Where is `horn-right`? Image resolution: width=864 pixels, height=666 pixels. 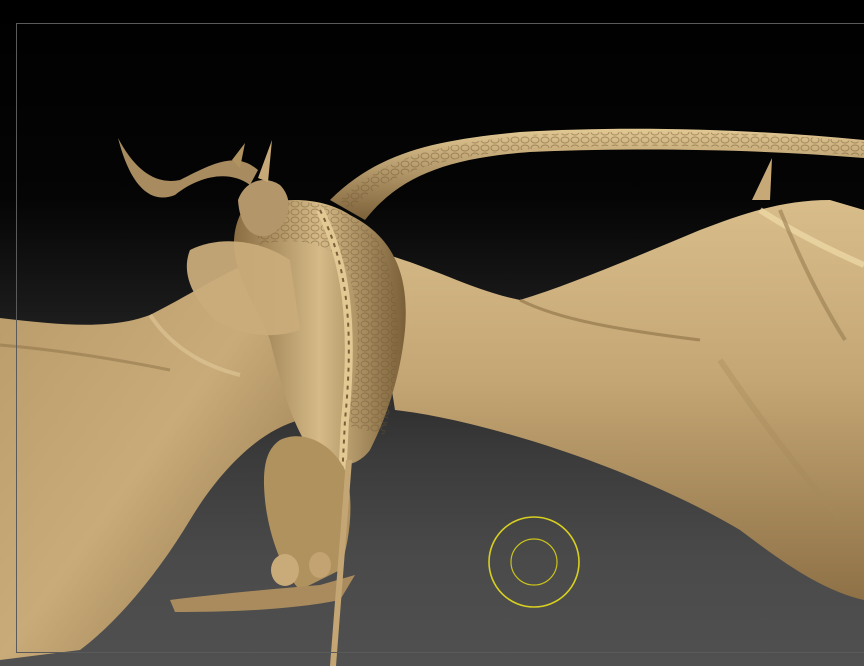 horn-right is located at coordinates (265, 161).